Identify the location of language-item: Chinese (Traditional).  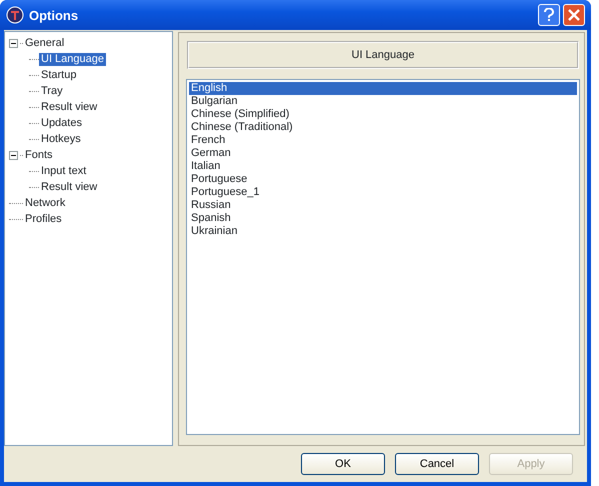
(383, 127).